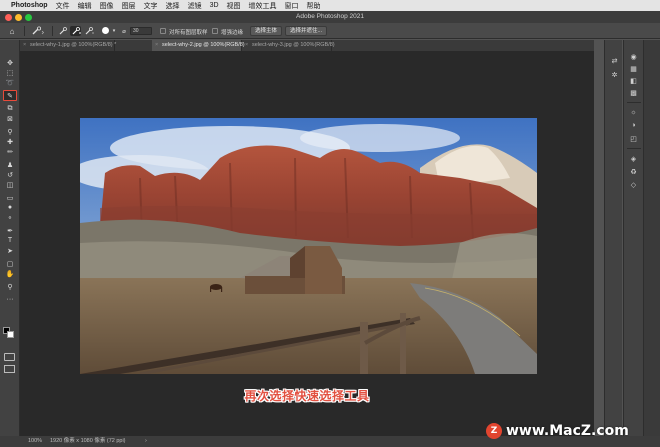 The width and height of the screenshot is (660, 447). I want to click on brush-size-preview, so click(105, 30).